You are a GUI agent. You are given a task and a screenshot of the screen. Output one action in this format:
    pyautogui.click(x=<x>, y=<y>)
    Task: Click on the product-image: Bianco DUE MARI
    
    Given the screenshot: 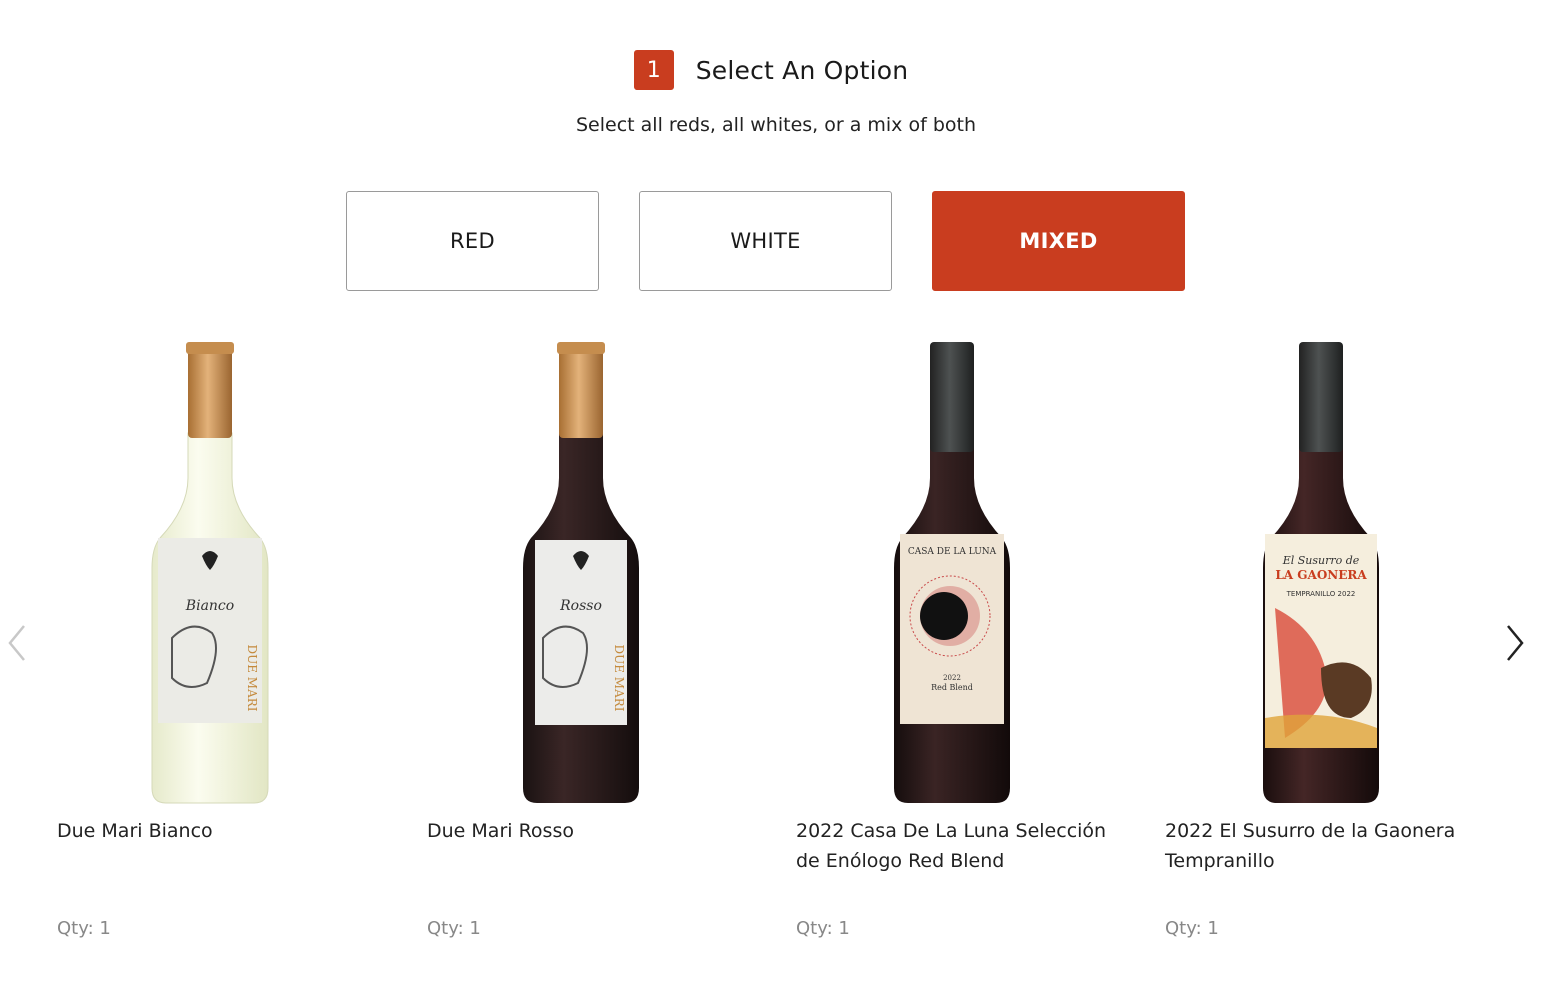 What is the action you would take?
    pyautogui.click(x=310, y=573)
    